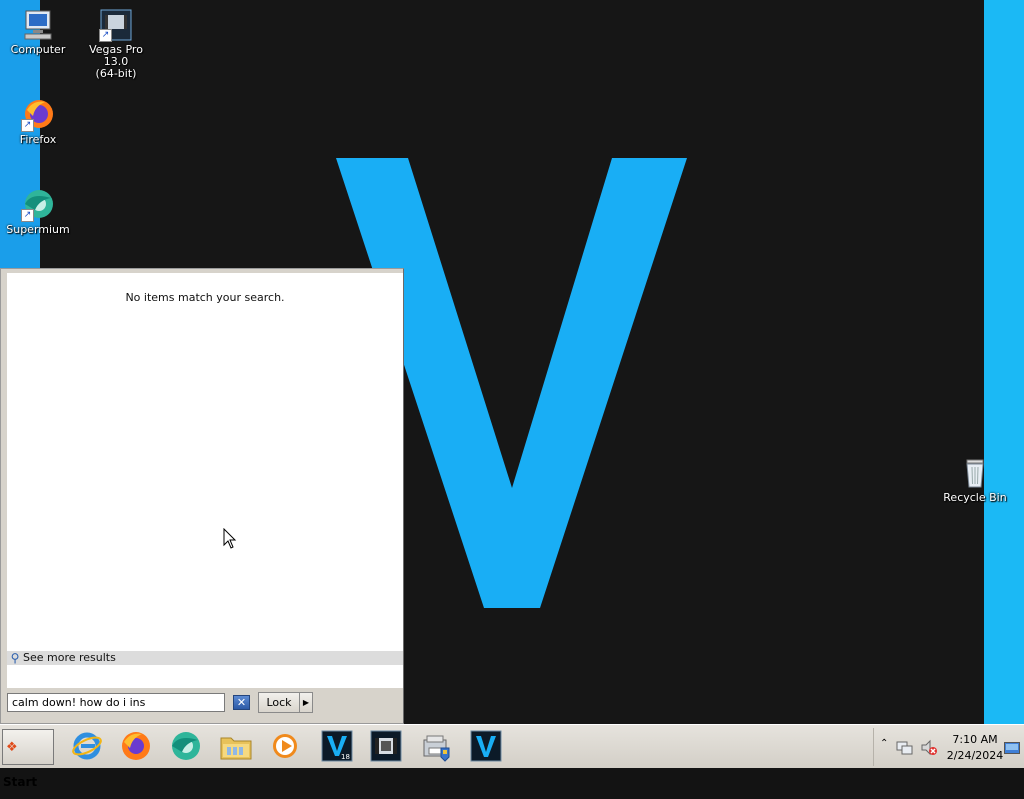 The image size is (1024, 799). What do you see at coordinates (205, 297) in the screenshot?
I see `no-results-message: No items match your search.` at bounding box center [205, 297].